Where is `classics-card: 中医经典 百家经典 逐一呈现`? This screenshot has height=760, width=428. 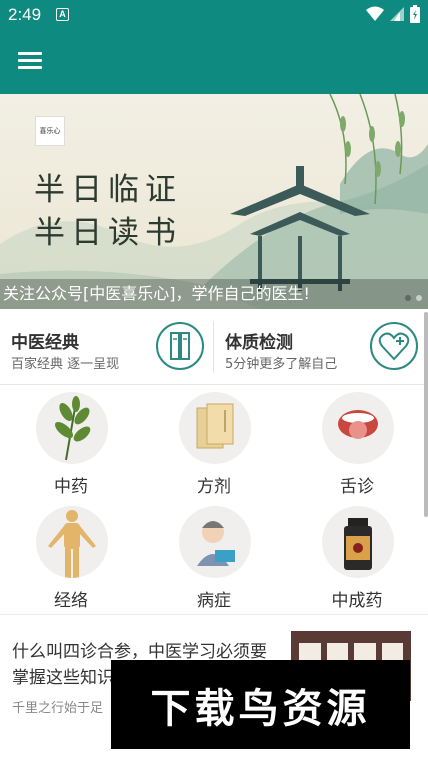
classics-card: 中医经典 百家经典 逐一呈现 is located at coordinates (106, 347).